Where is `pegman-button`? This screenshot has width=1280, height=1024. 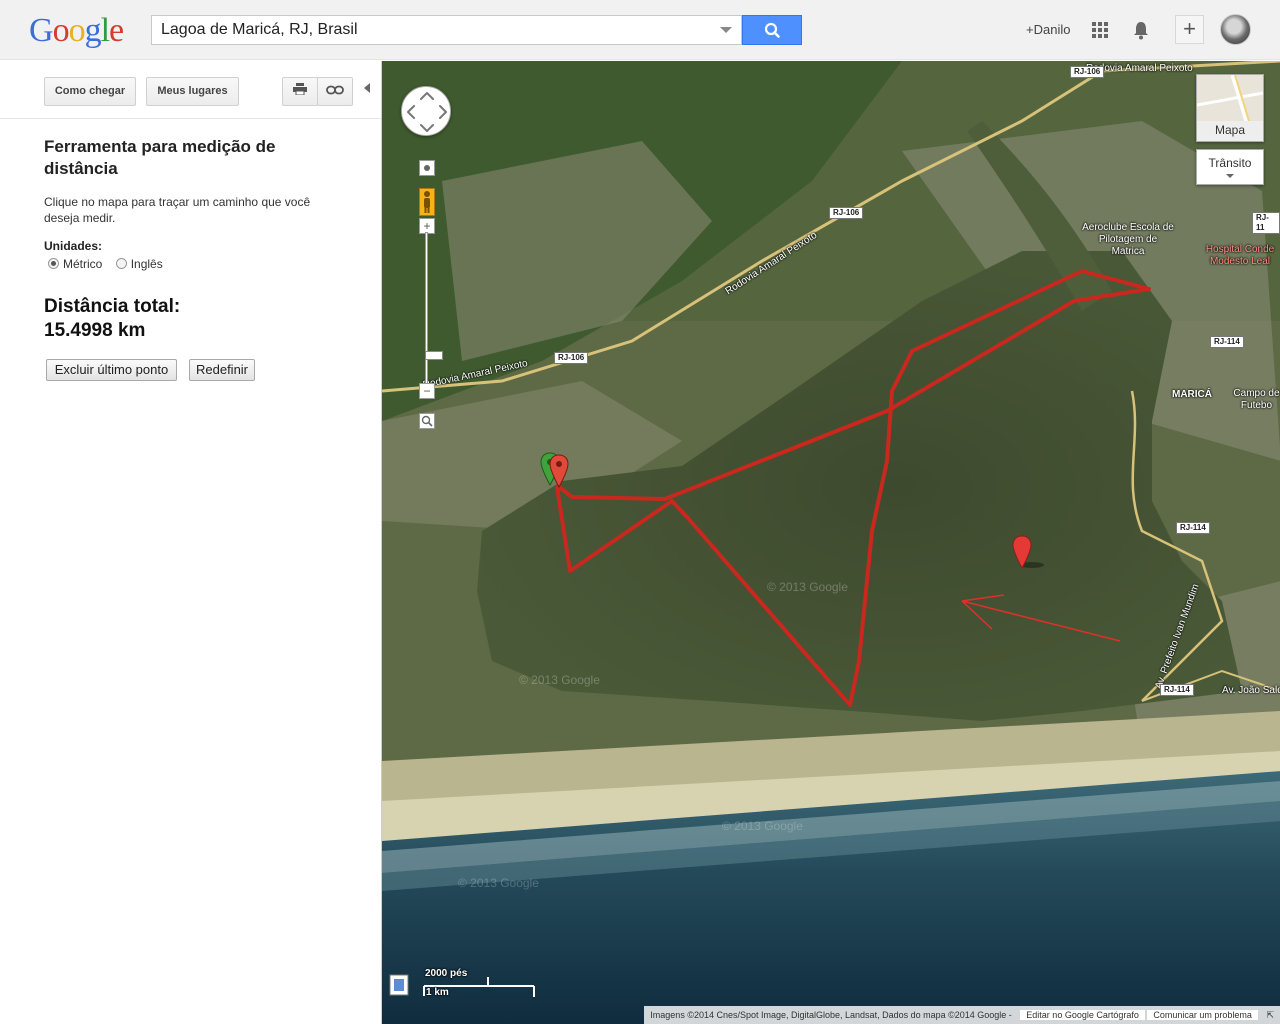
pegman-button is located at coordinates (427, 202).